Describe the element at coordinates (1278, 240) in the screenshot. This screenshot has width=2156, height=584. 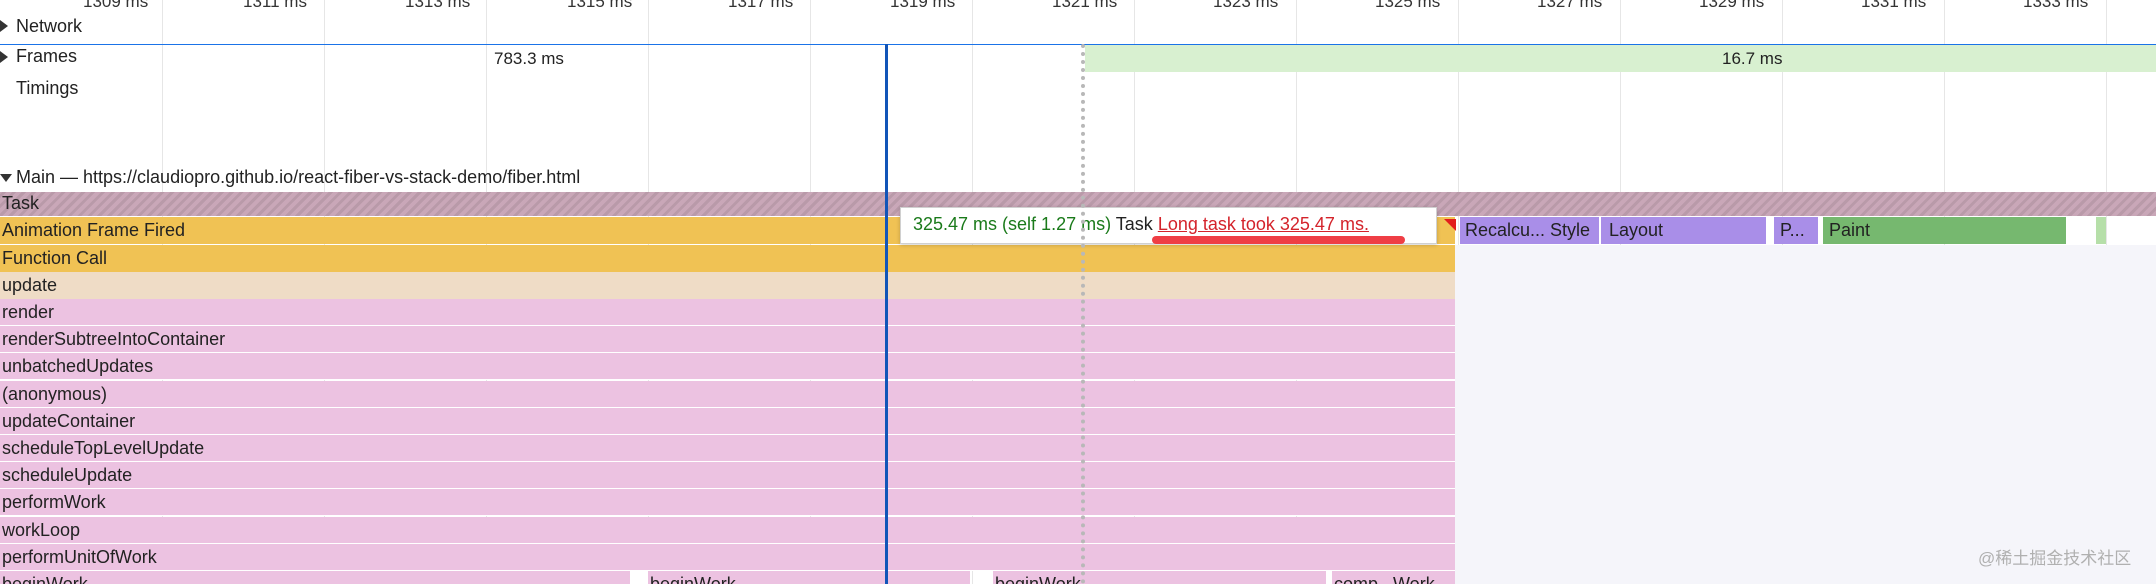
I see `highlight-underline` at that location.